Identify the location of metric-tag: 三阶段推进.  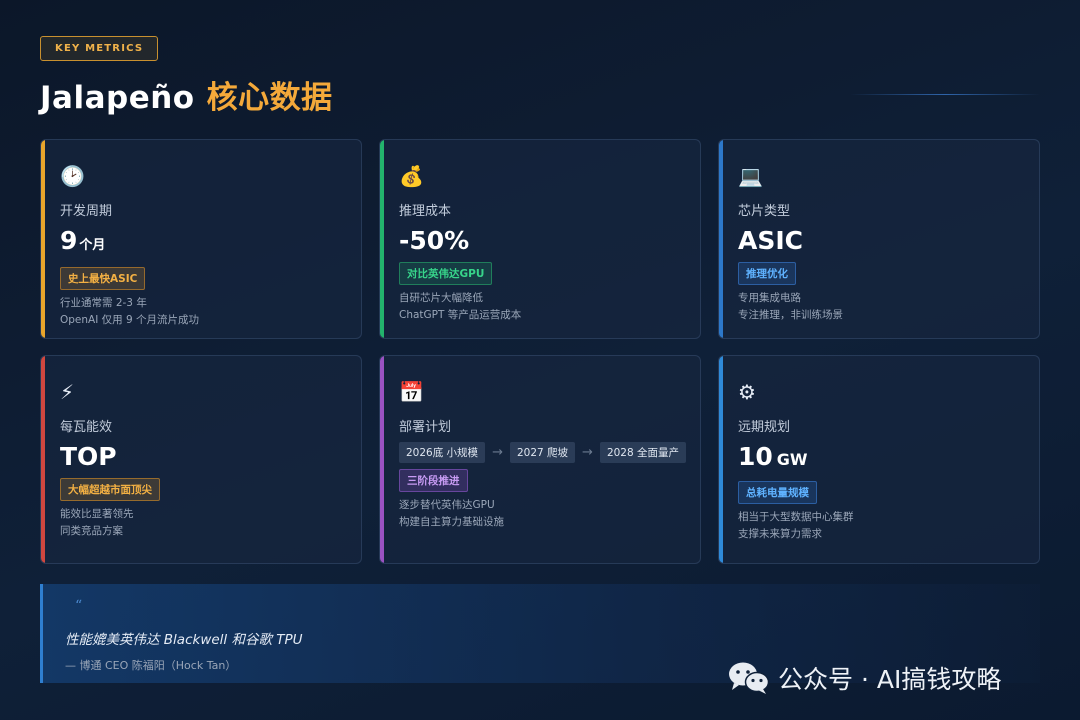
(433, 480).